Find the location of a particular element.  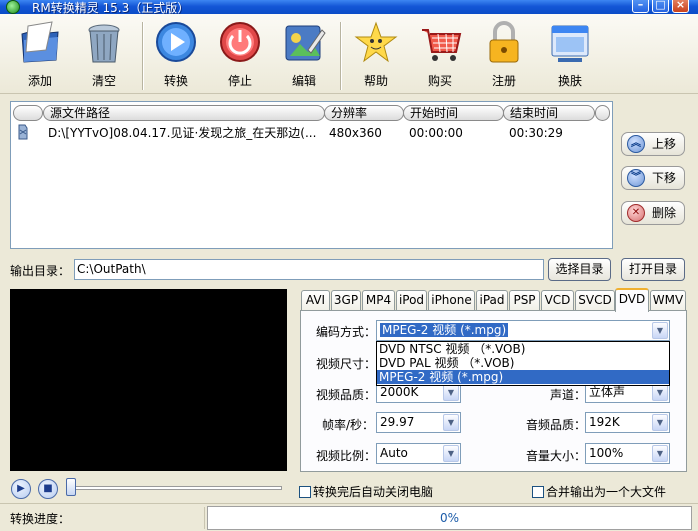

column-header-extra is located at coordinates (602, 113).